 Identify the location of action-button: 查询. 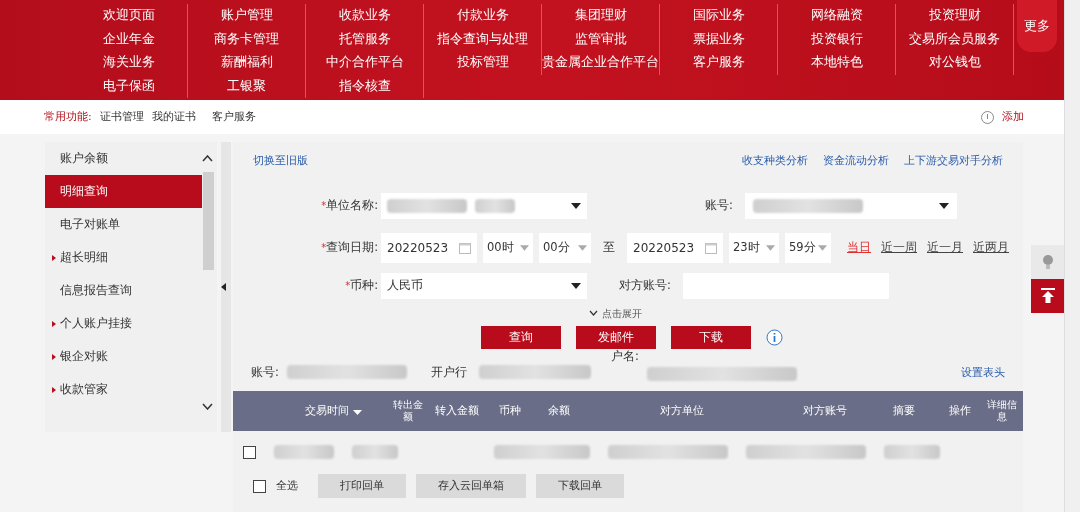
(521, 337).